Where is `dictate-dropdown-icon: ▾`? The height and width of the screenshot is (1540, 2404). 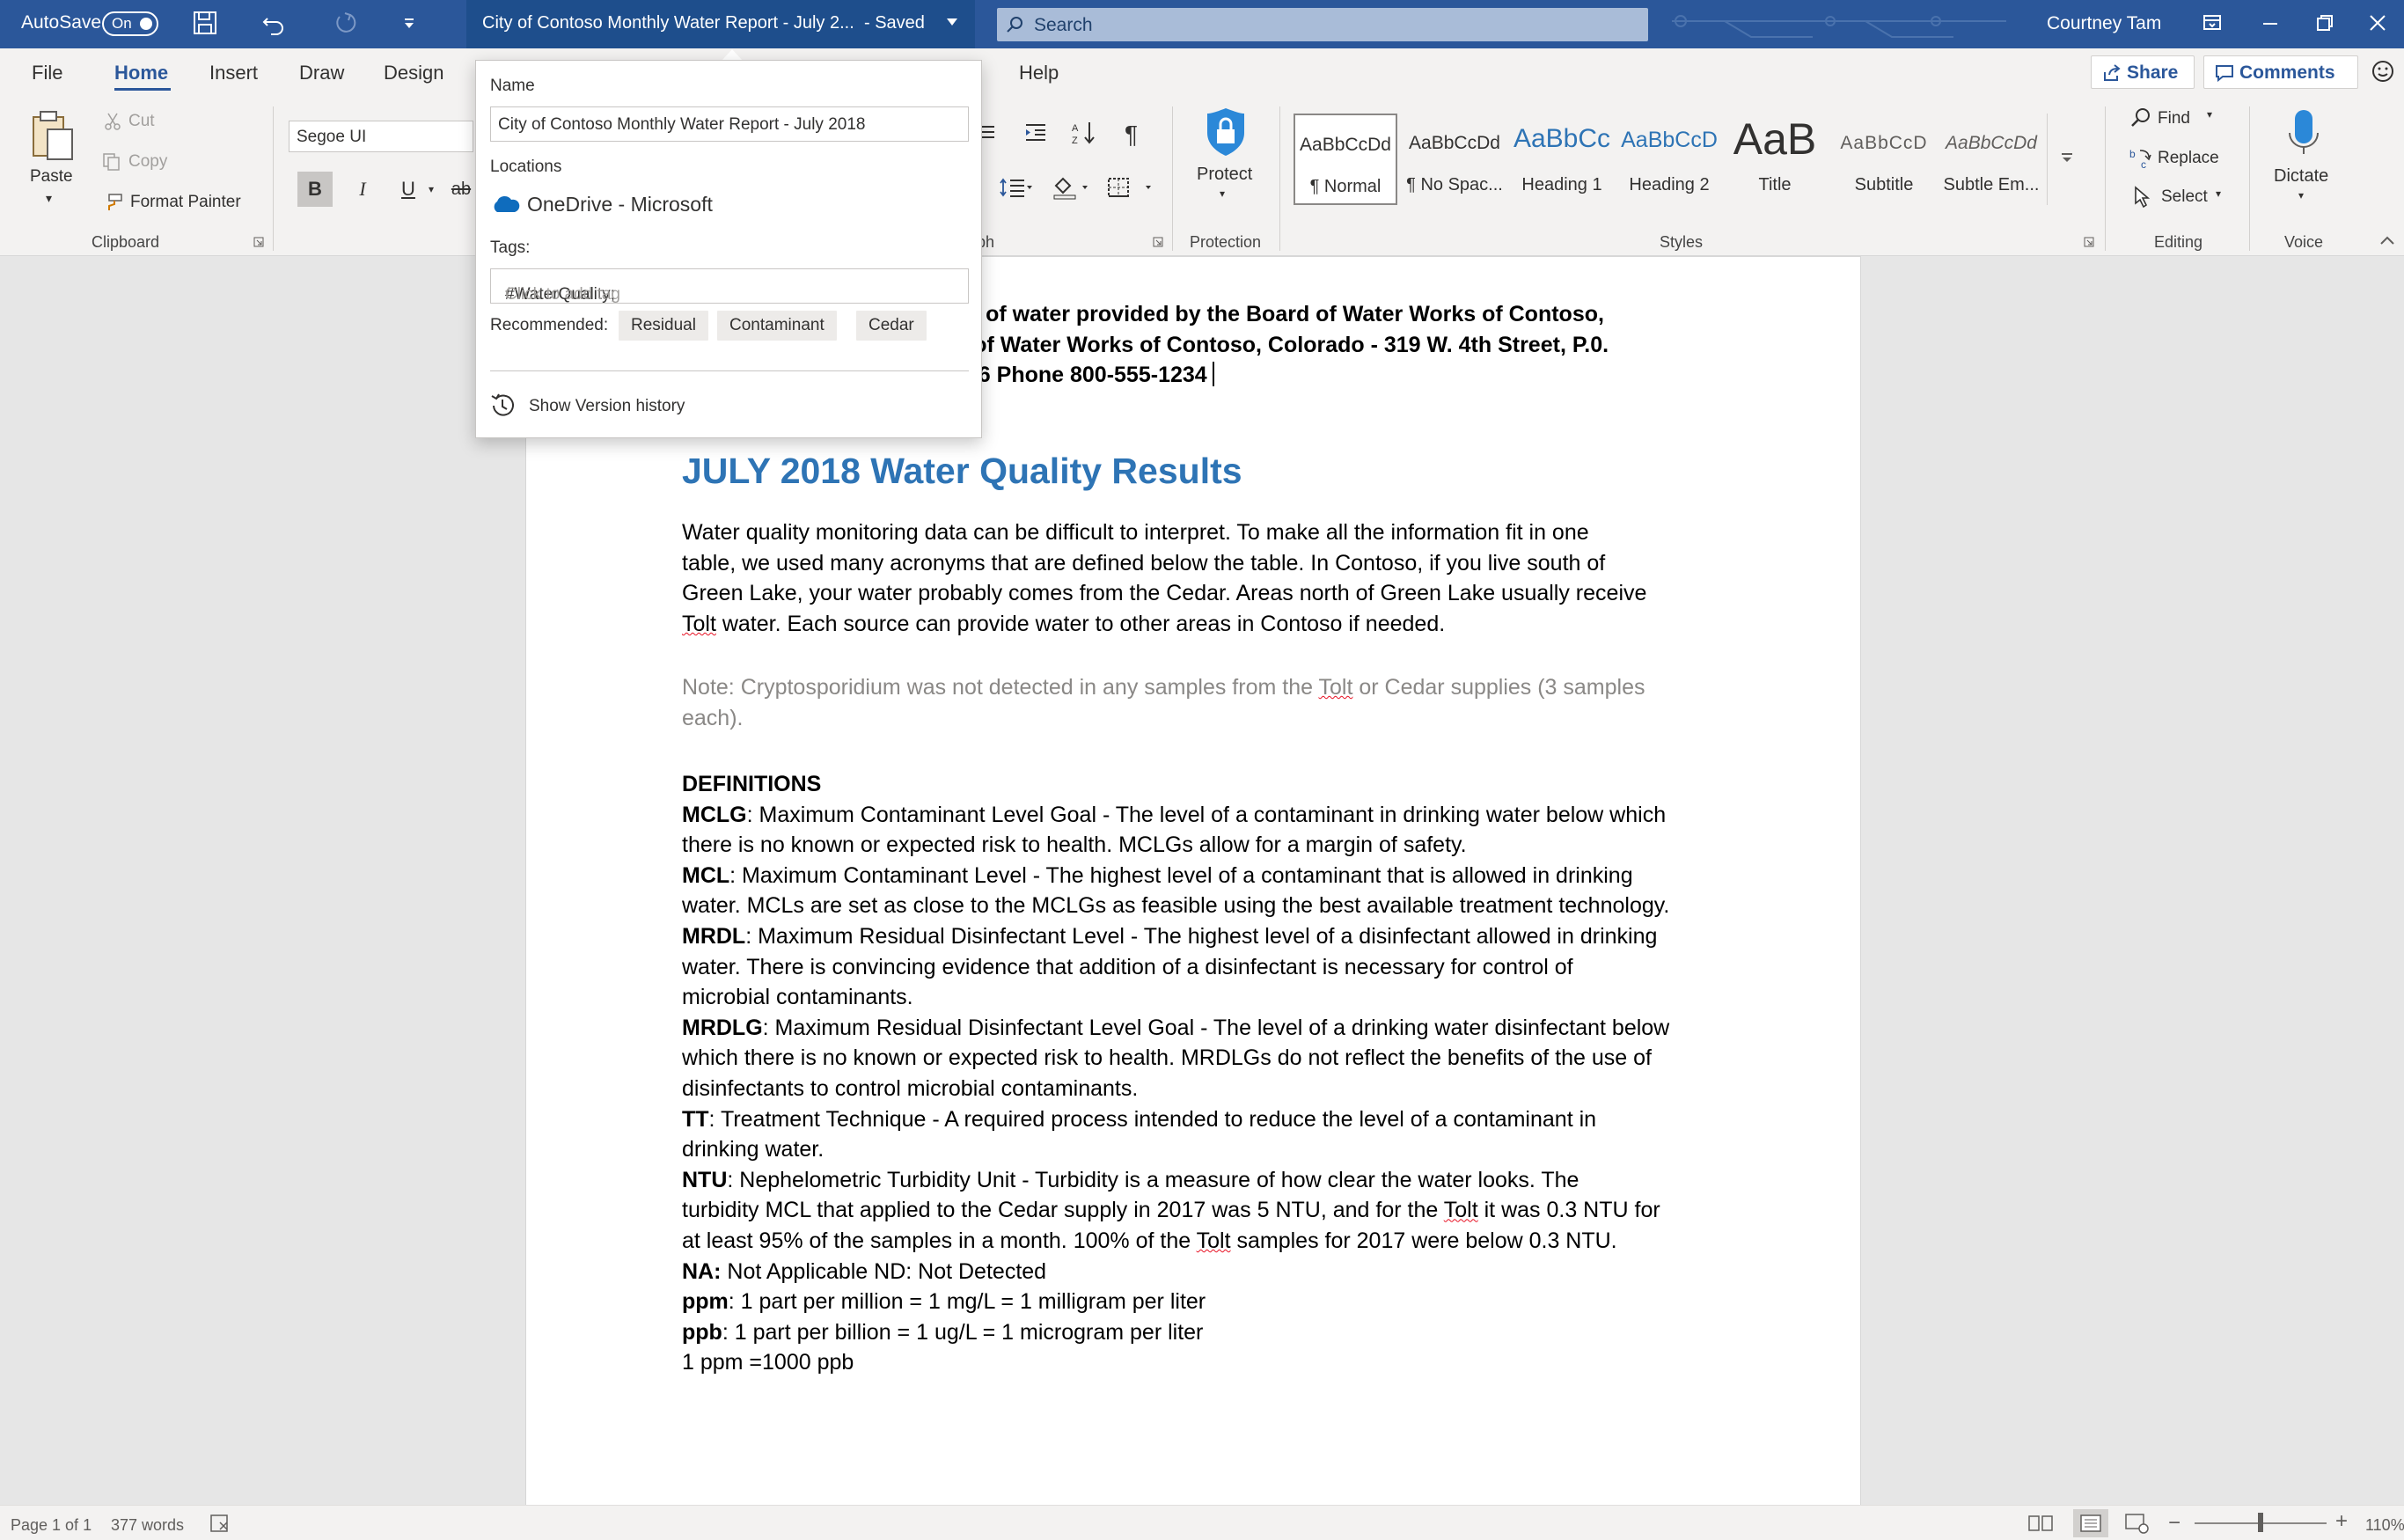 dictate-dropdown-icon: ▾ is located at coordinates (2301, 196).